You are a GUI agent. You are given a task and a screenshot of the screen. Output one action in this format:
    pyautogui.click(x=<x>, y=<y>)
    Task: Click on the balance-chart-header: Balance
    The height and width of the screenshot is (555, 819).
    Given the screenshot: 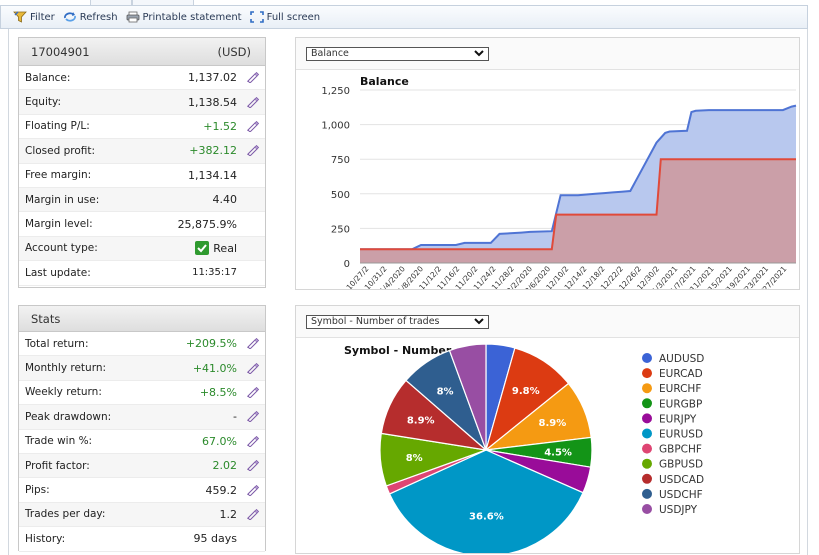 What is the action you would take?
    pyautogui.click(x=547, y=54)
    